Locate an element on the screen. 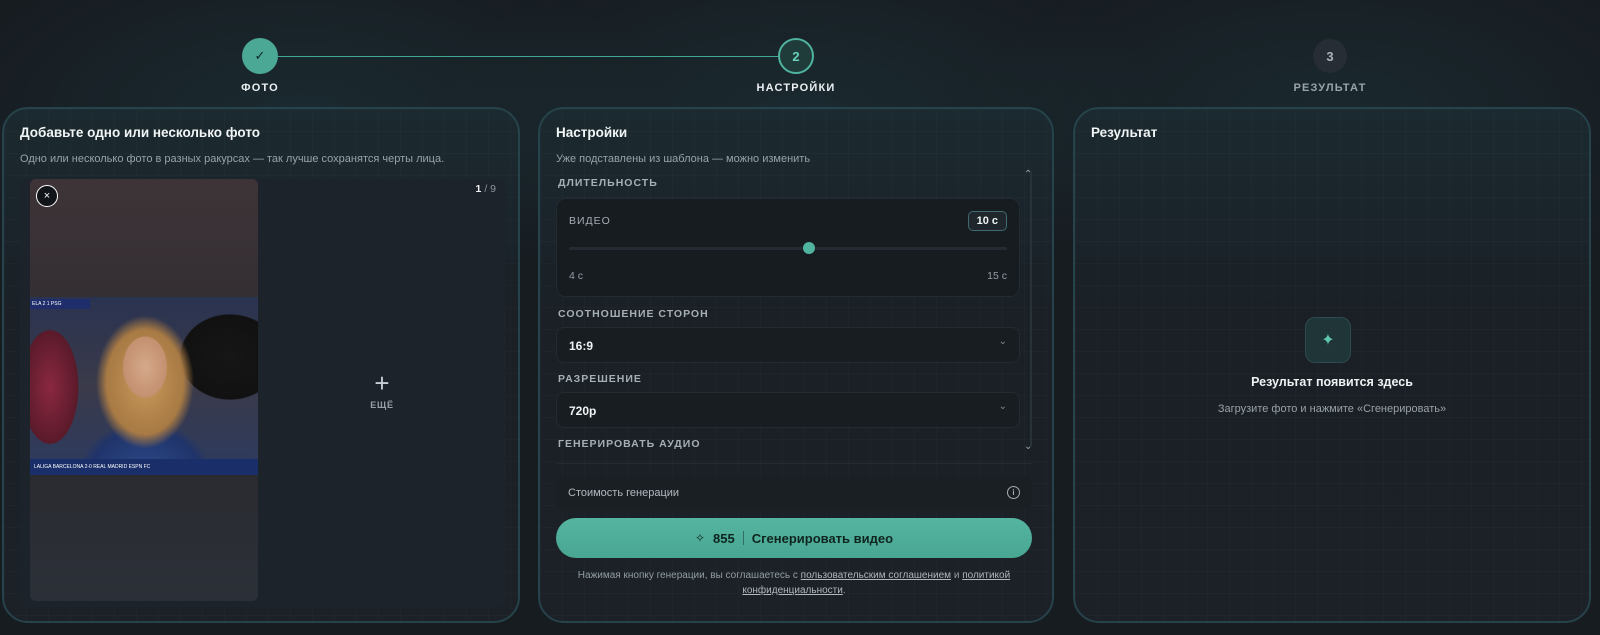  video-duration-box: ВИДЕО 10 с 4 с 15 с is located at coordinates (788, 247).